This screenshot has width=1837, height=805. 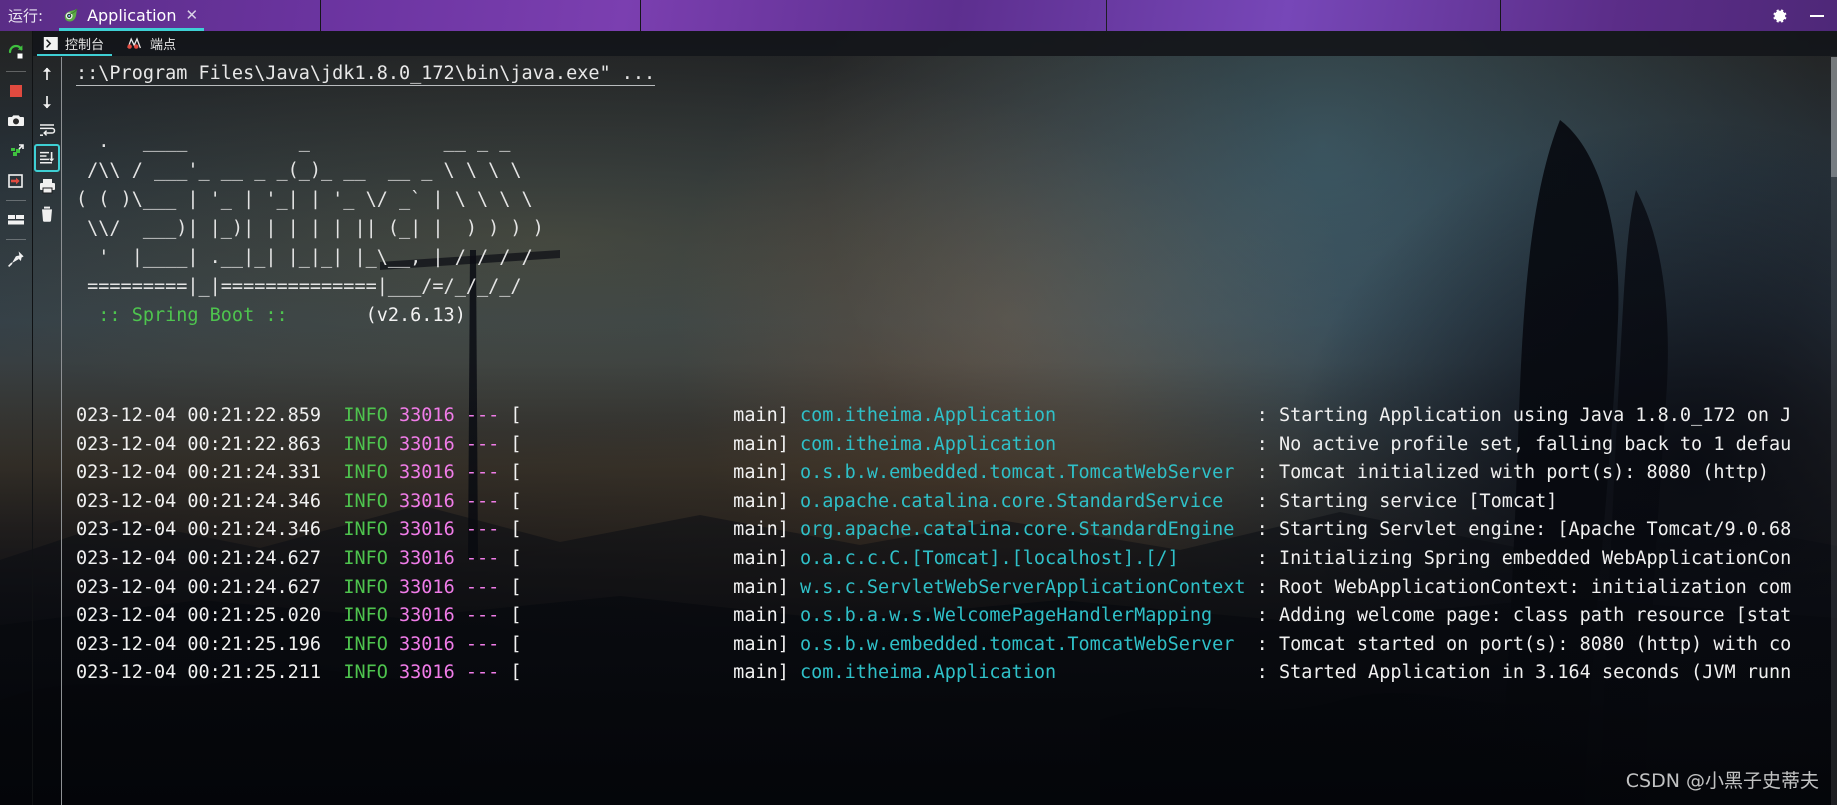 I want to click on tab-console: 控制台, so click(x=74, y=43).